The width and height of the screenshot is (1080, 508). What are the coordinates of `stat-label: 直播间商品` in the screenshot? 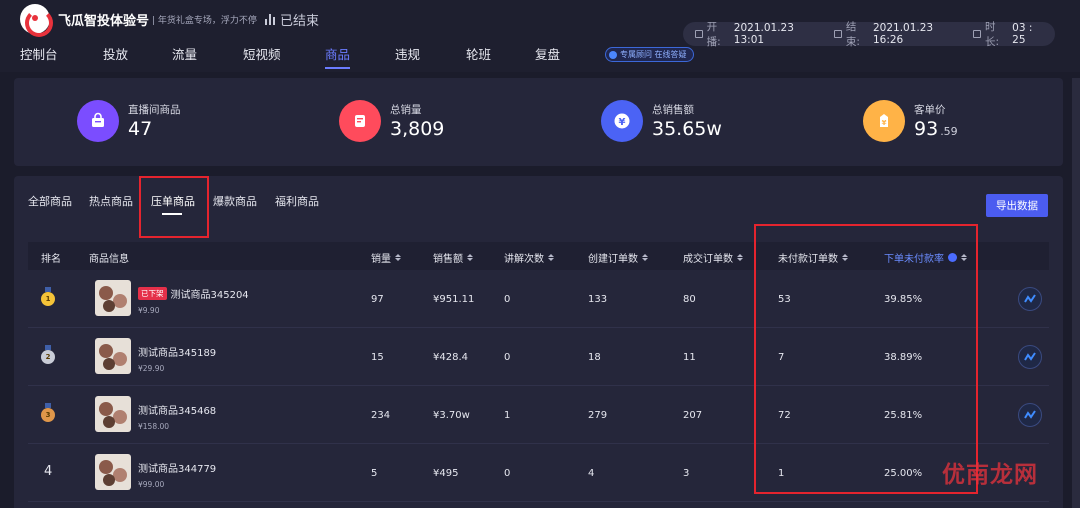 It's located at (154, 110).